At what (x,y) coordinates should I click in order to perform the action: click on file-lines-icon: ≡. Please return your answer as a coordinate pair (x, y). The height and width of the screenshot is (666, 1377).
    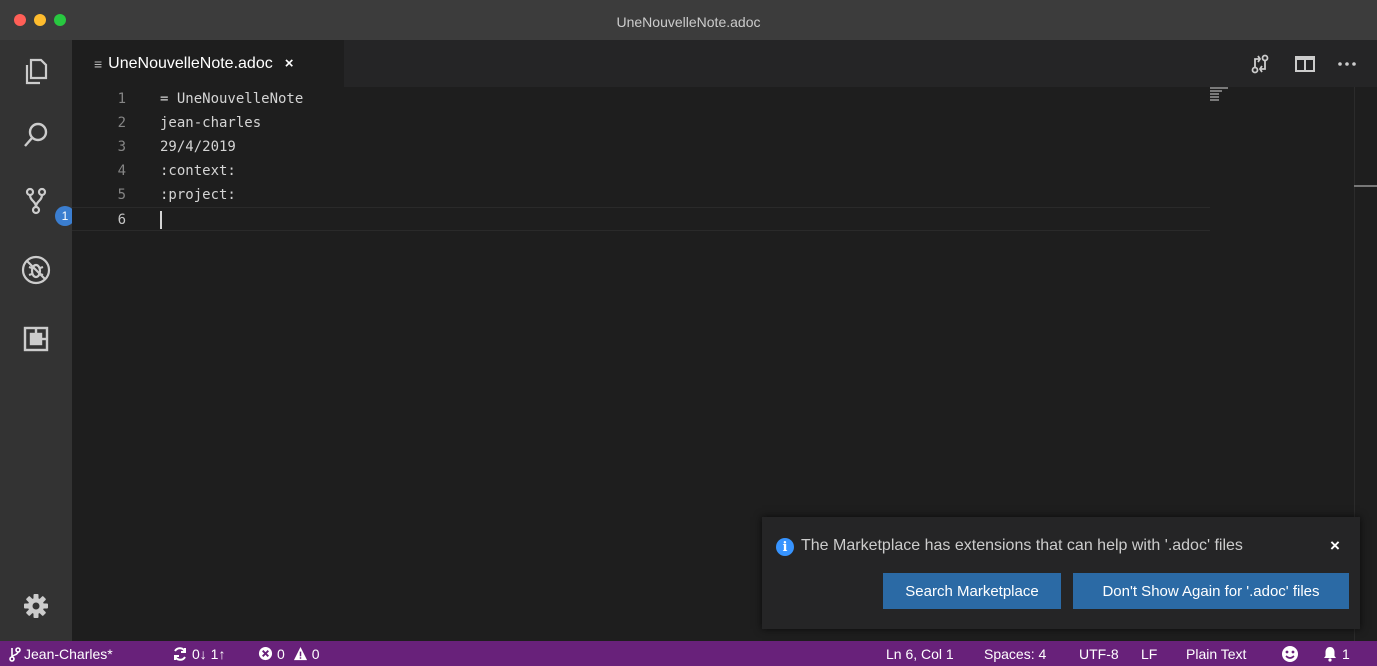
    Looking at the image, I should click on (98, 63).